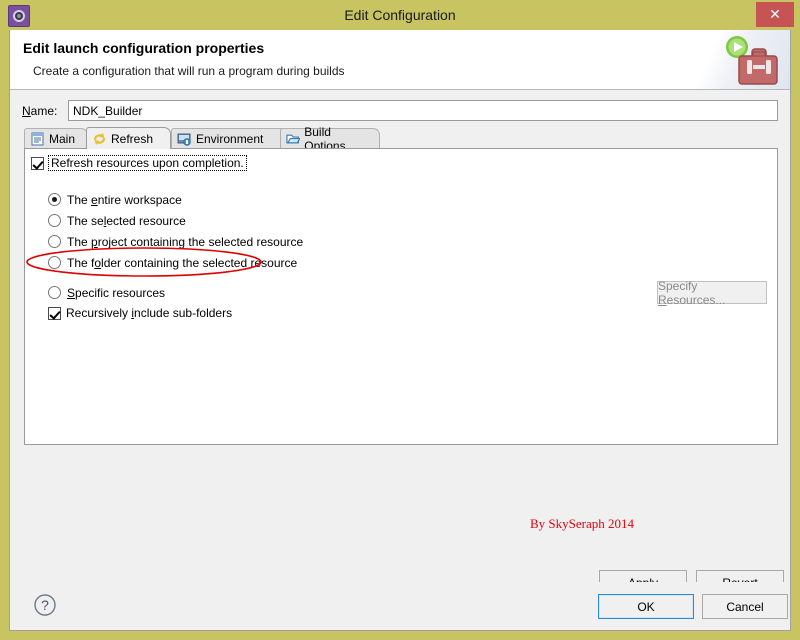  I want to click on radio-specific-resources: Specific resources, so click(175, 292).